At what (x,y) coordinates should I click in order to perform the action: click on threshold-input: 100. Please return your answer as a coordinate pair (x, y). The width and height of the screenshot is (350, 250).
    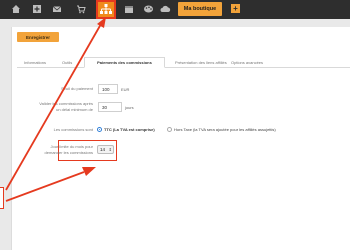
    Looking at the image, I should click on (108, 89).